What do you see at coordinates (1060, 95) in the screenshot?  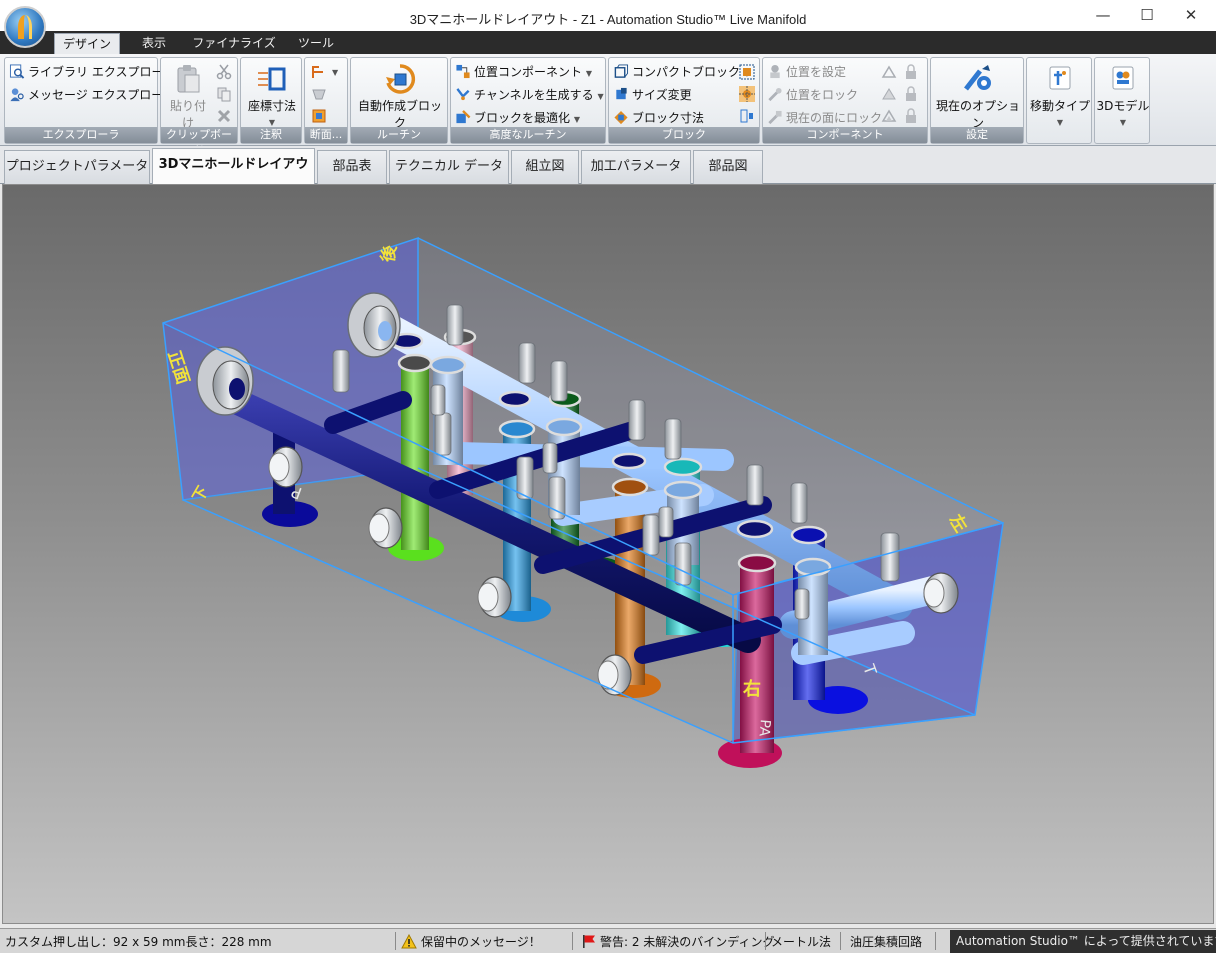 I see `move-type-button: 移動タイプ ▼` at bounding box center [1060, 95].